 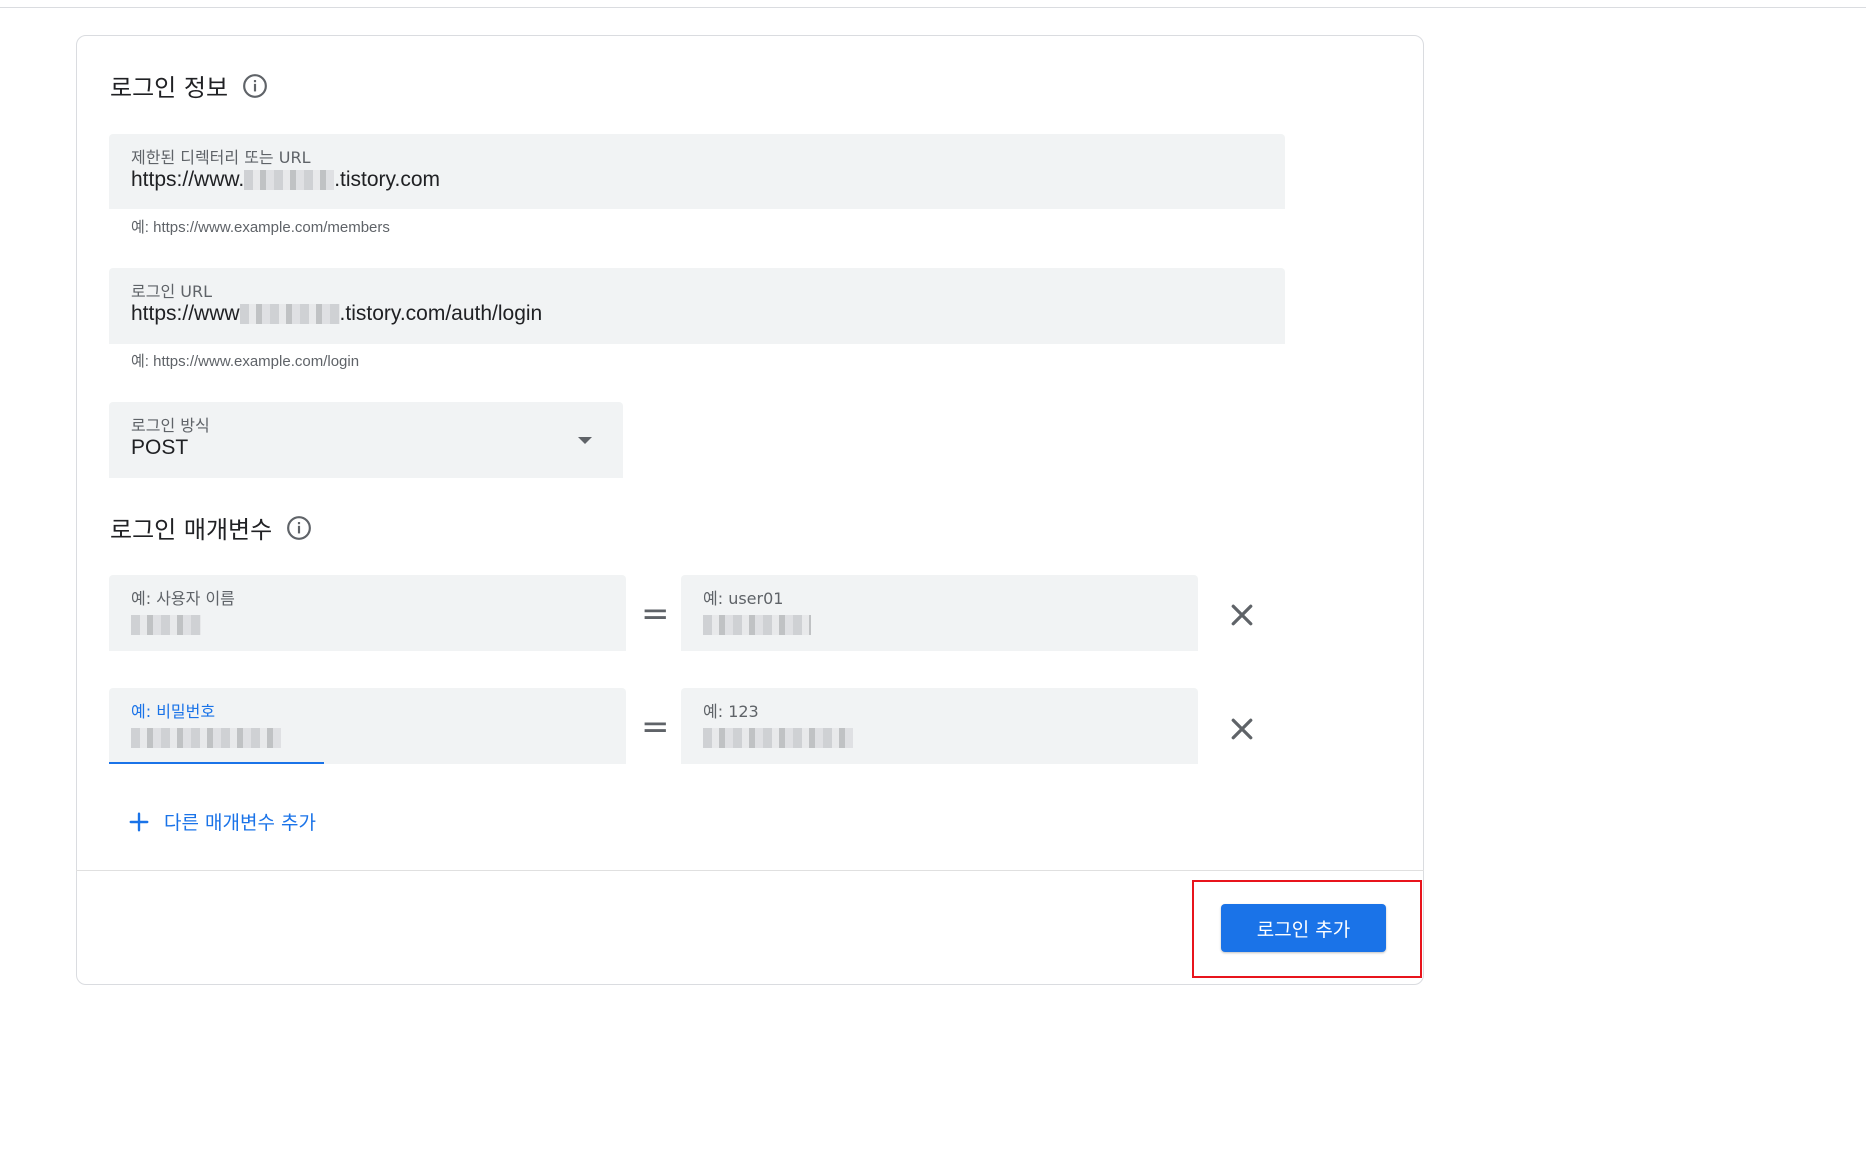 I want to click on restricted-url-field: 제한된 디렉터리 또는 URL https://www. .tistory.com, so click(x=697, y=171).